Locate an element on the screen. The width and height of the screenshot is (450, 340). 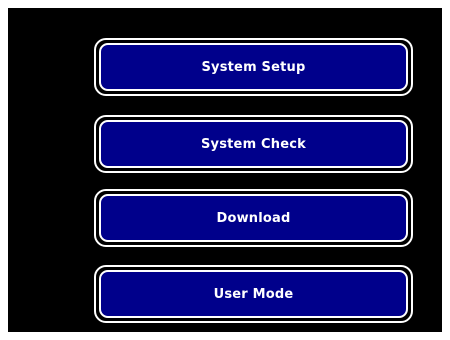
system-setup-button-face: System Setup is located at coordinates (253, 67).